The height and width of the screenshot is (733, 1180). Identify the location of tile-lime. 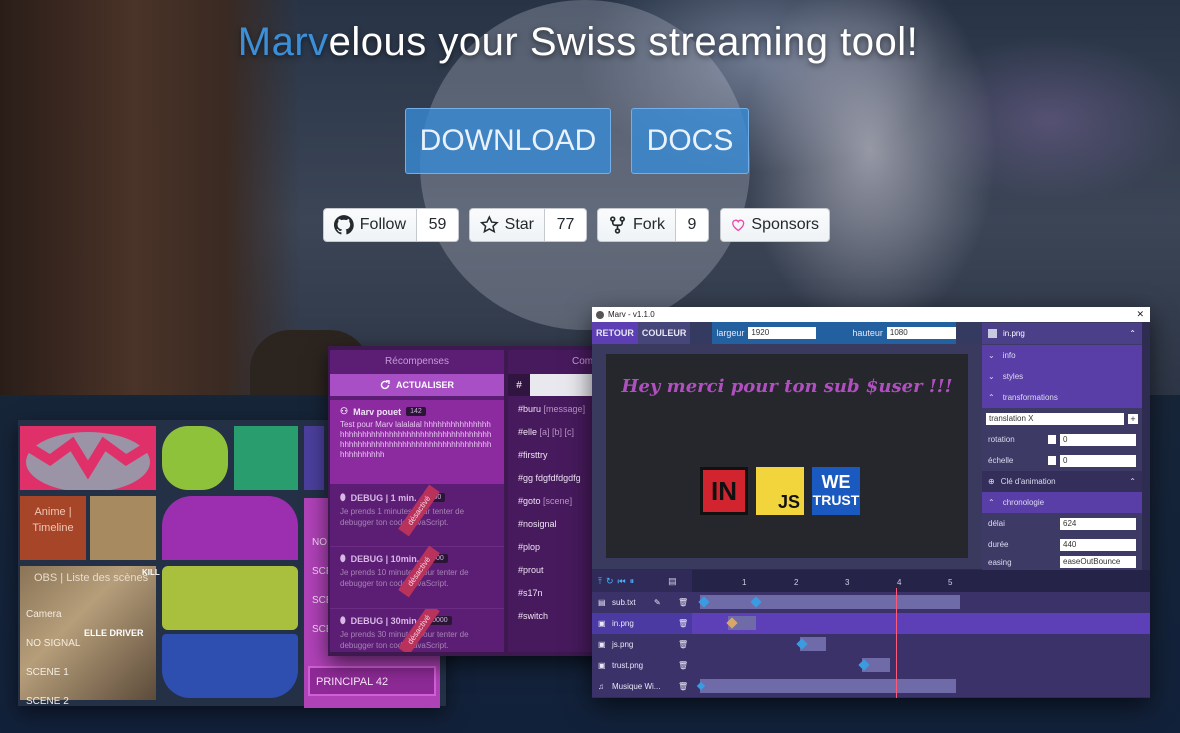
(230, 598).